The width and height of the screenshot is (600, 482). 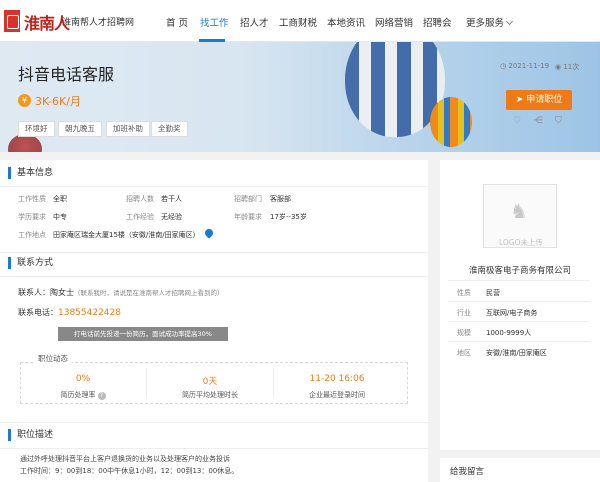 I want to click on help-icon: ?, so click(x=101, y=396).